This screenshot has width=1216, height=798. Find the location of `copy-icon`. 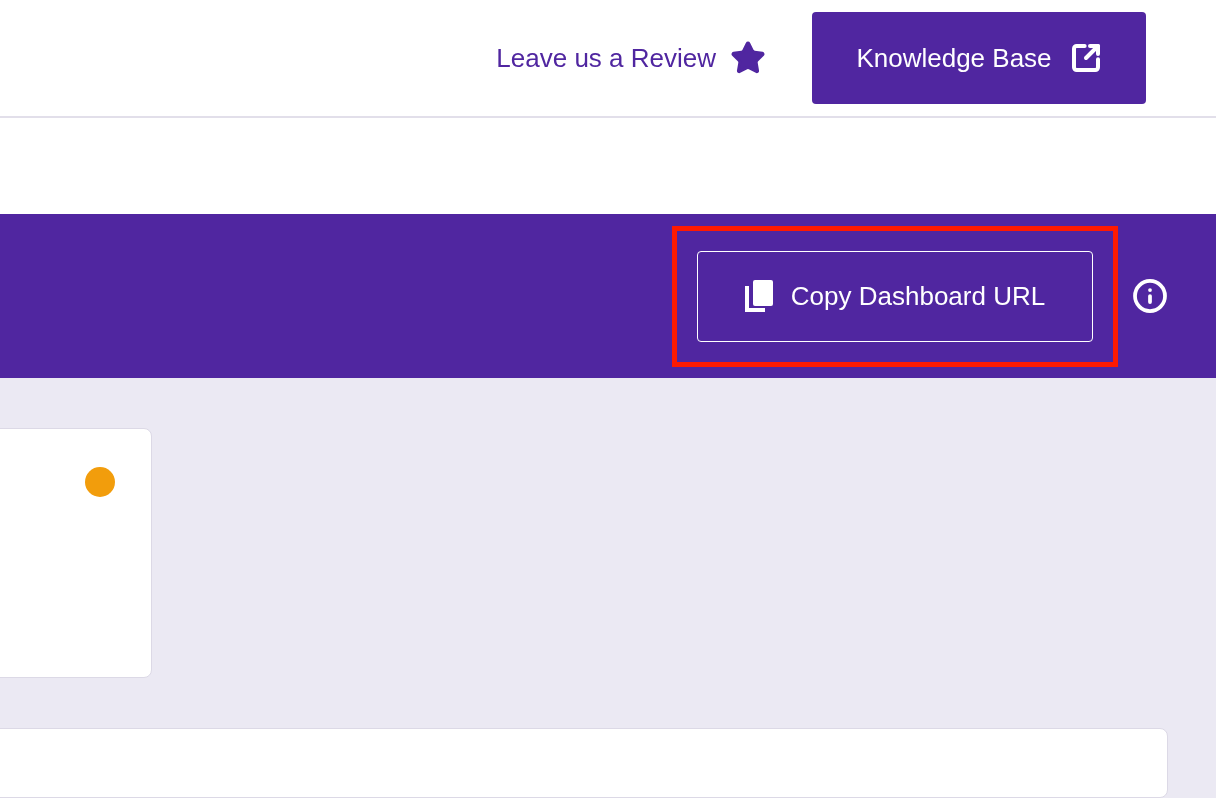

copy-icon is located at coordinates (758, 296).